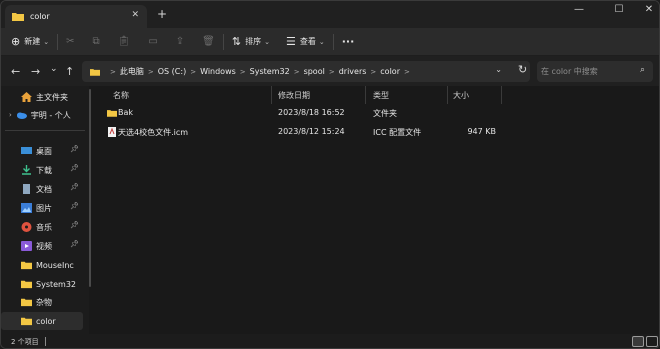  I want to click on breadcrumb-drivers: drivers, so click(353, 71).